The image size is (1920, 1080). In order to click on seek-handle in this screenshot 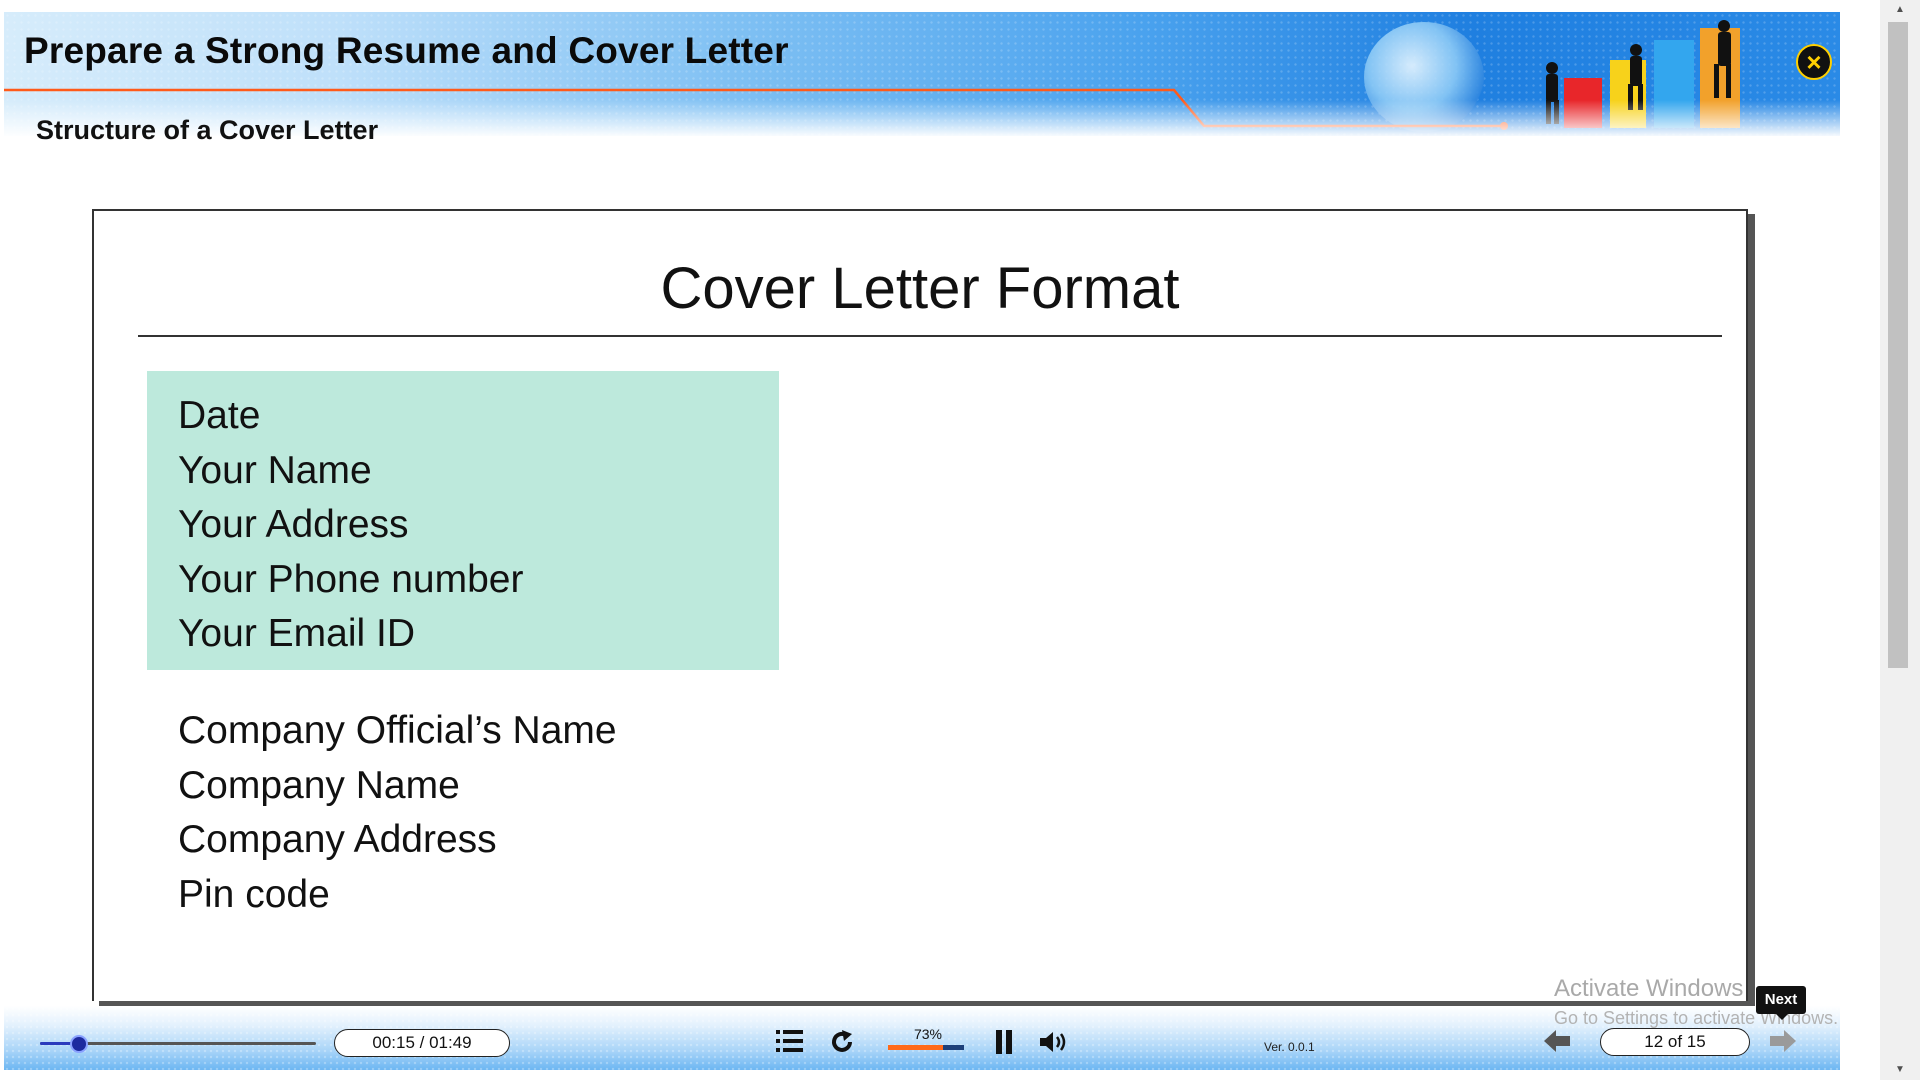, I will do `click(78, 1044)`.